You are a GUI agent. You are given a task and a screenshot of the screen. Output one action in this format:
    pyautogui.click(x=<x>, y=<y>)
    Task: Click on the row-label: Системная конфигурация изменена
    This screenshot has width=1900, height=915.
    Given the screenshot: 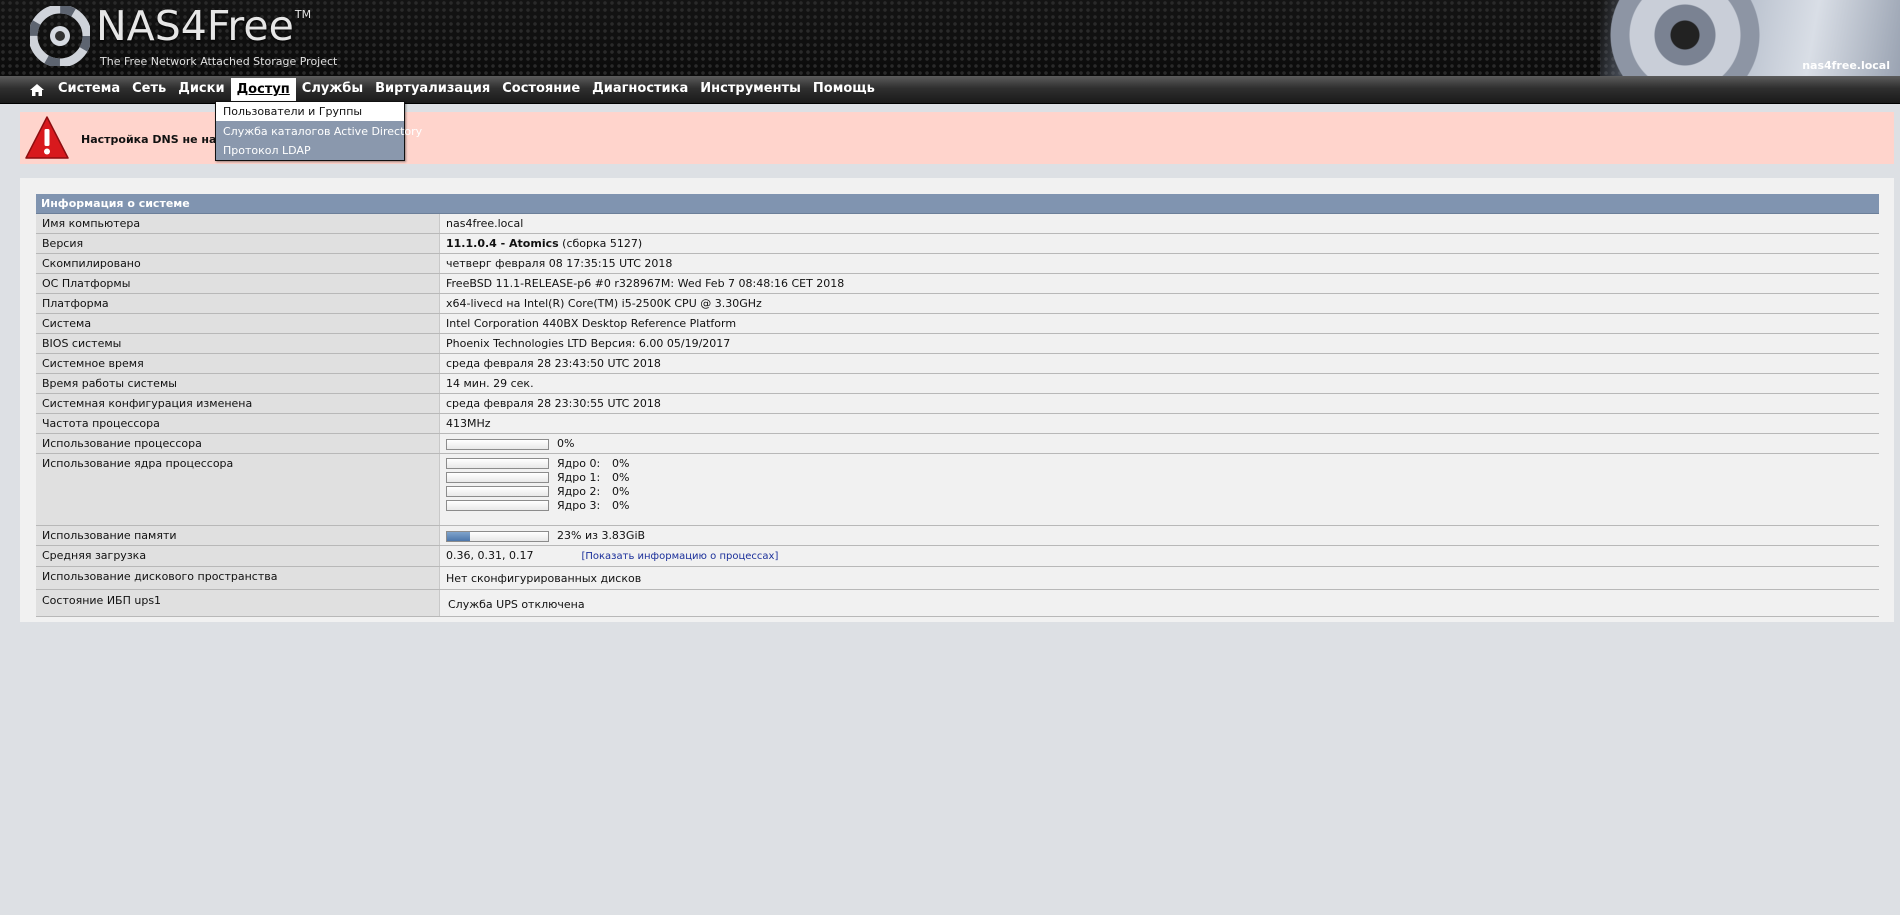 What is the action you would take?
    pyautogui.click(x=238, y=403)
    